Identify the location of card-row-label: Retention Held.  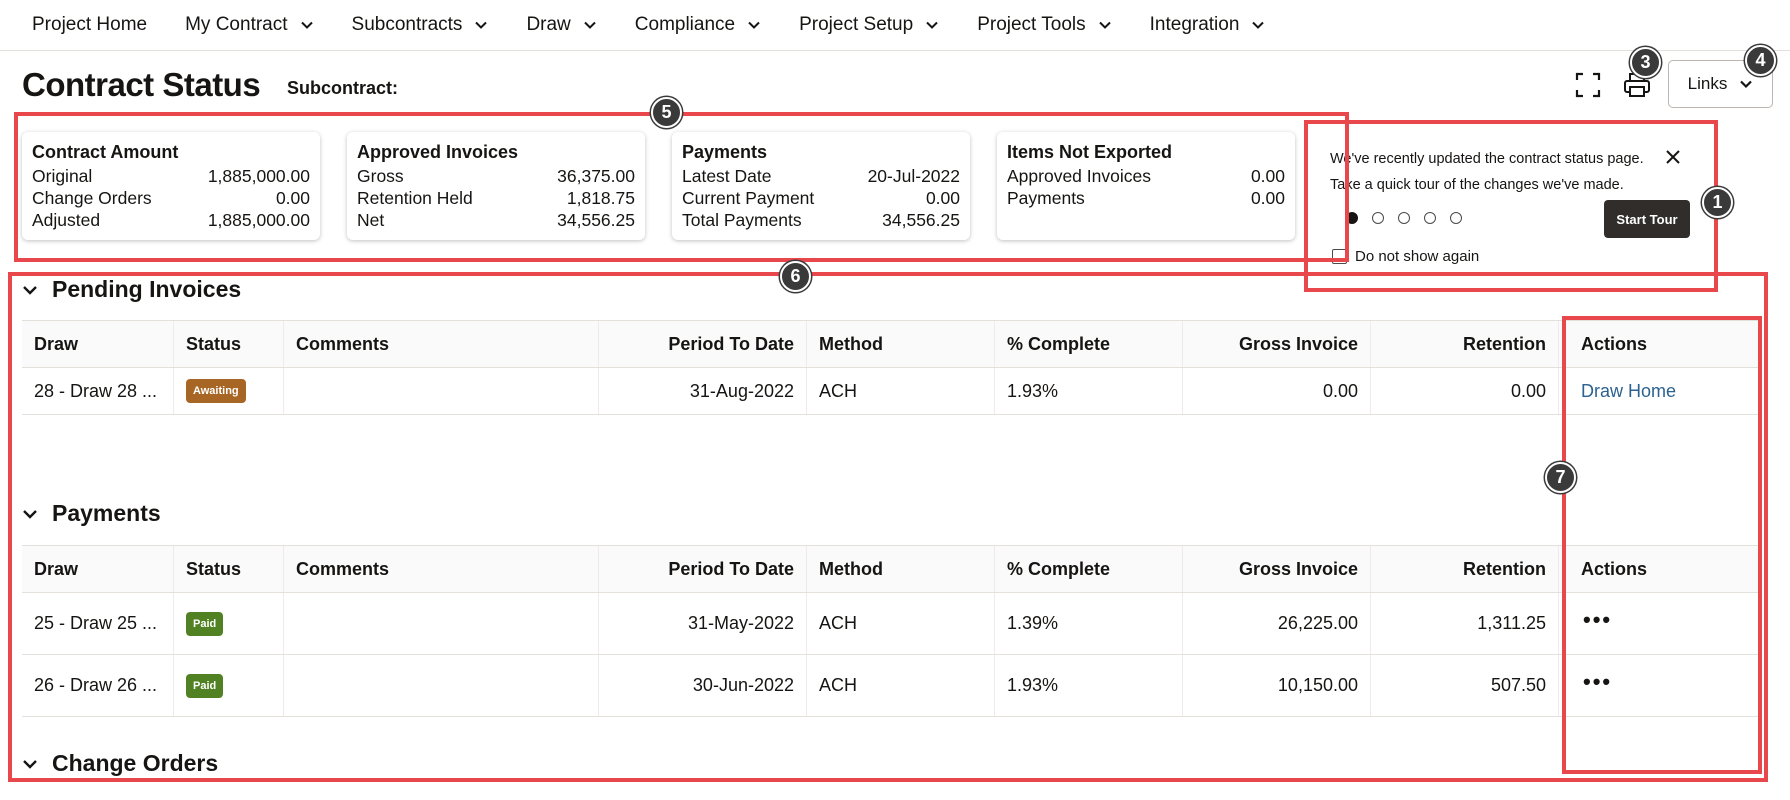
(415, 198).